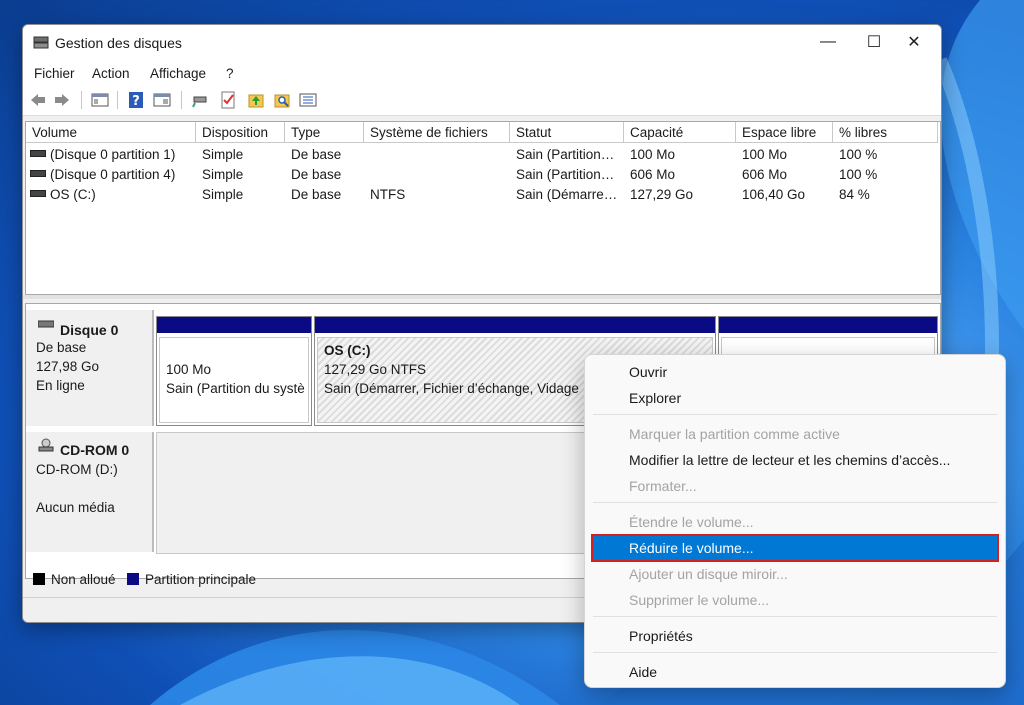  Describe the element at coordinates (482, 100) in the screenshot. I see `toolbar: ?` at that location.